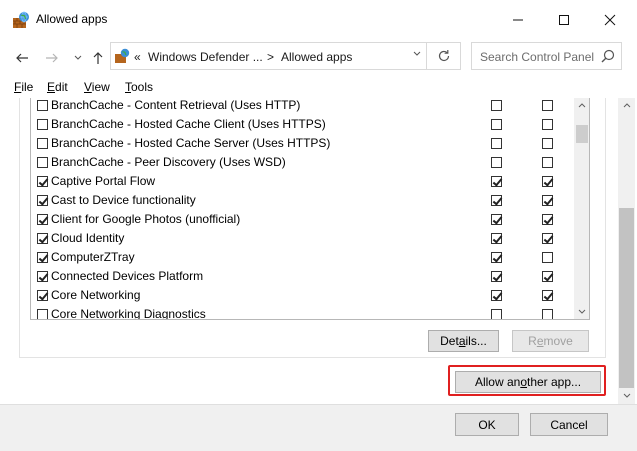  I want to click on app-row: Core Networking Diagnostics, so click(302, 312).